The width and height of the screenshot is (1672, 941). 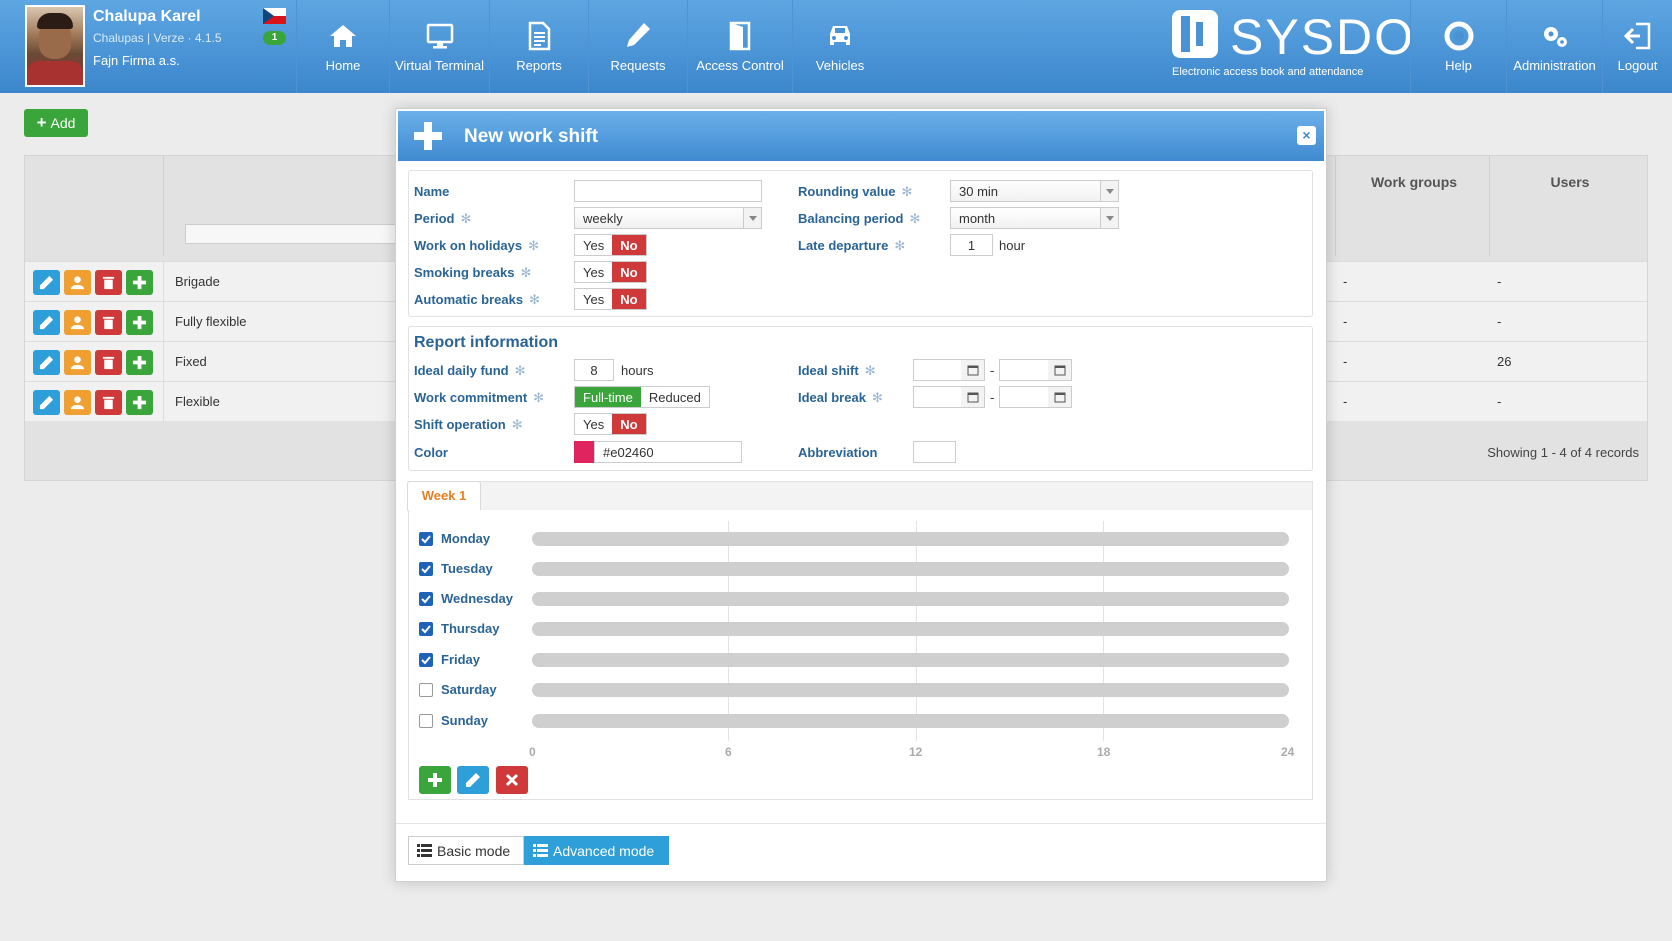 What do you see at coordinates (861, 136) in the screenshot?
I see `dialog-header: New work shift ×` at bounding box center [861, 136].